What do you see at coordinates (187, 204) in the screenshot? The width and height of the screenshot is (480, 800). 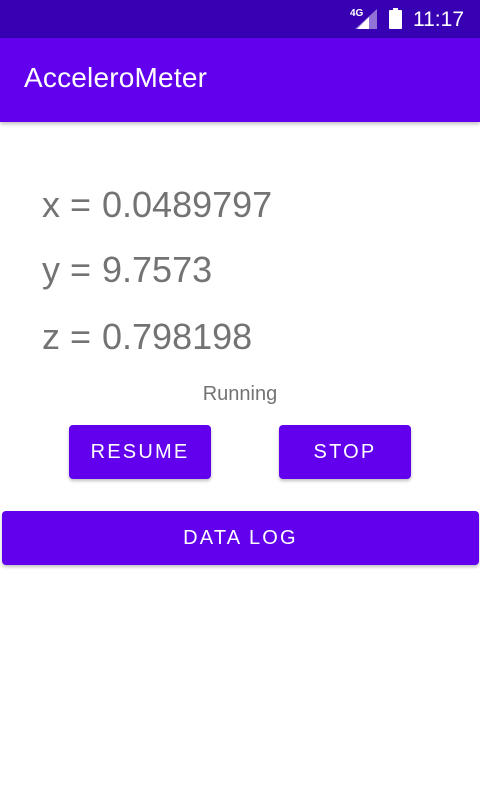 I see `x-value: 0.0489797` at bounding box center [187, 204].